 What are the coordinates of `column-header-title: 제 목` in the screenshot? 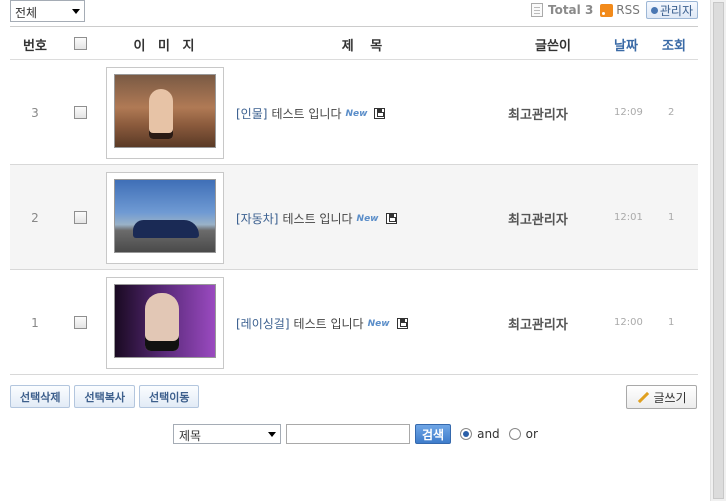 It's located at (365, 46).